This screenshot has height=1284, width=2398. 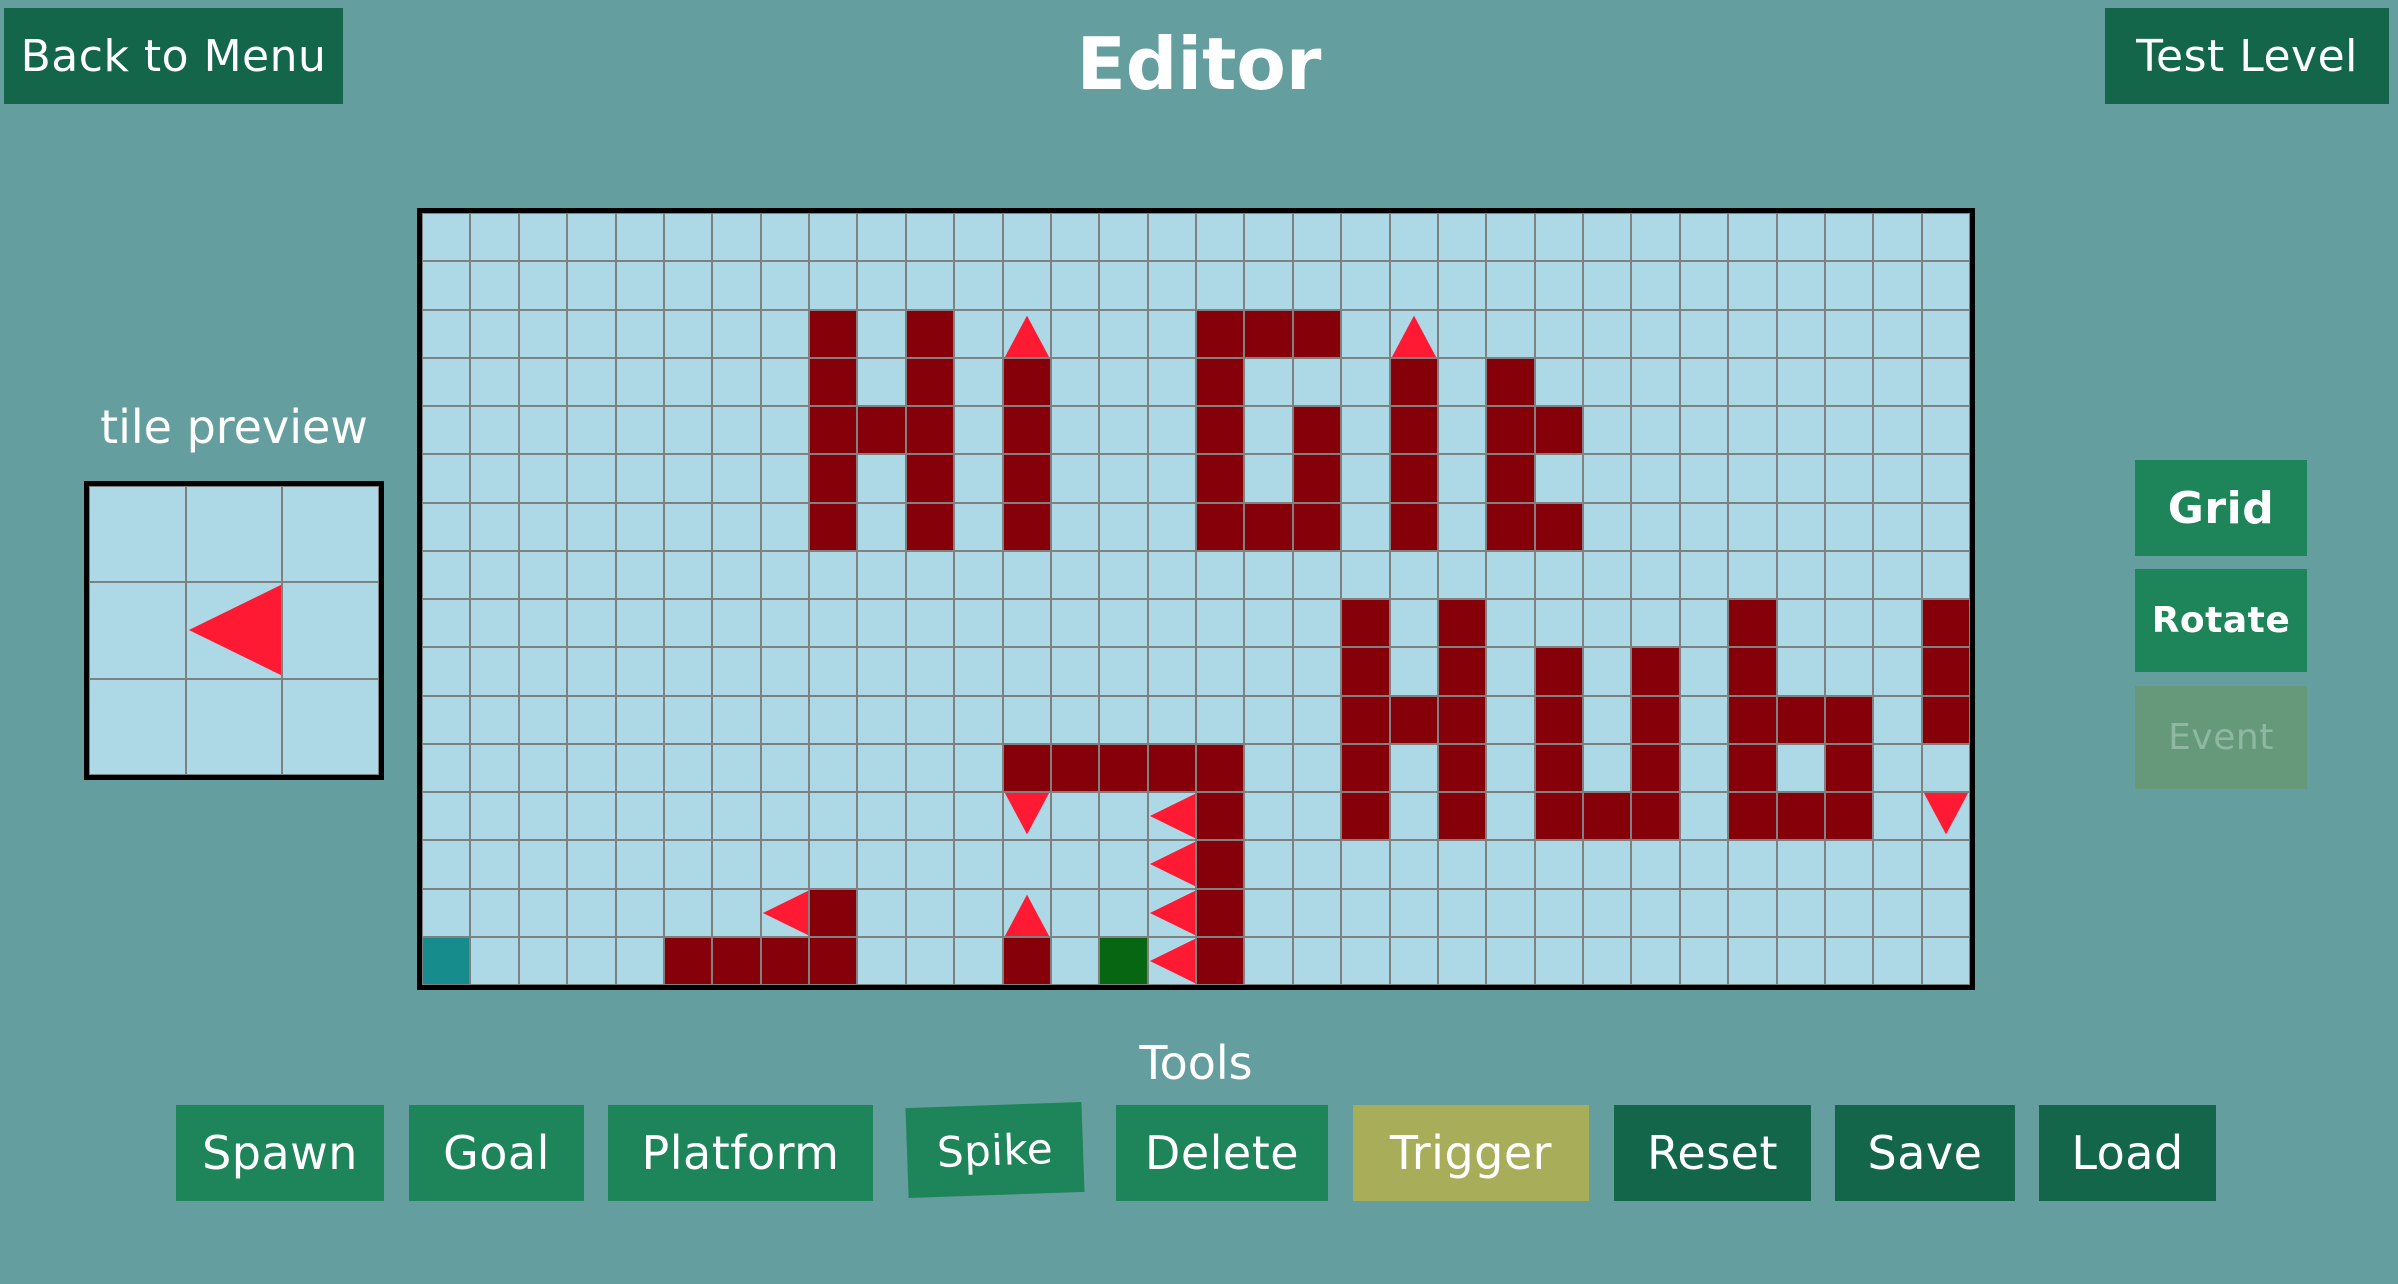 I want to click on spawn-tile, so click(x=446, y=961).